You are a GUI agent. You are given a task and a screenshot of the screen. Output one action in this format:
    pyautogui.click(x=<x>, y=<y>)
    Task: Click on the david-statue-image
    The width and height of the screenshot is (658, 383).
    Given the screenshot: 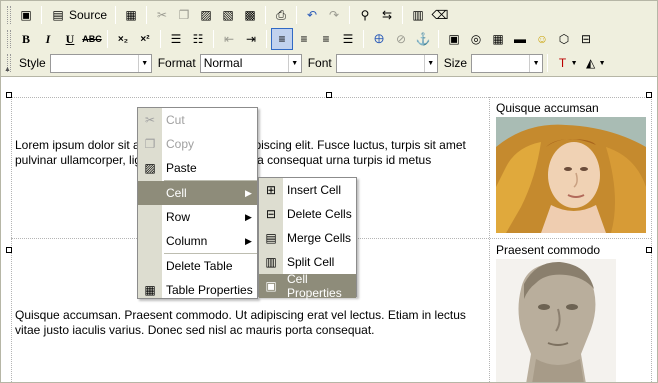 What is the action you would take?
    pyautogui.click(x=556, y=320)
    